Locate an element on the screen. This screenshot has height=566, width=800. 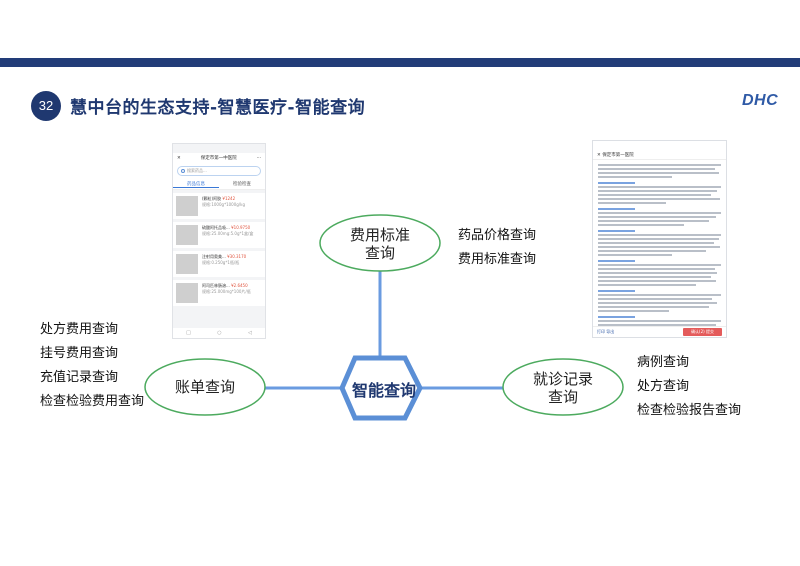
visit-item-case: 病例查询 is located at coordinates (663, 362).